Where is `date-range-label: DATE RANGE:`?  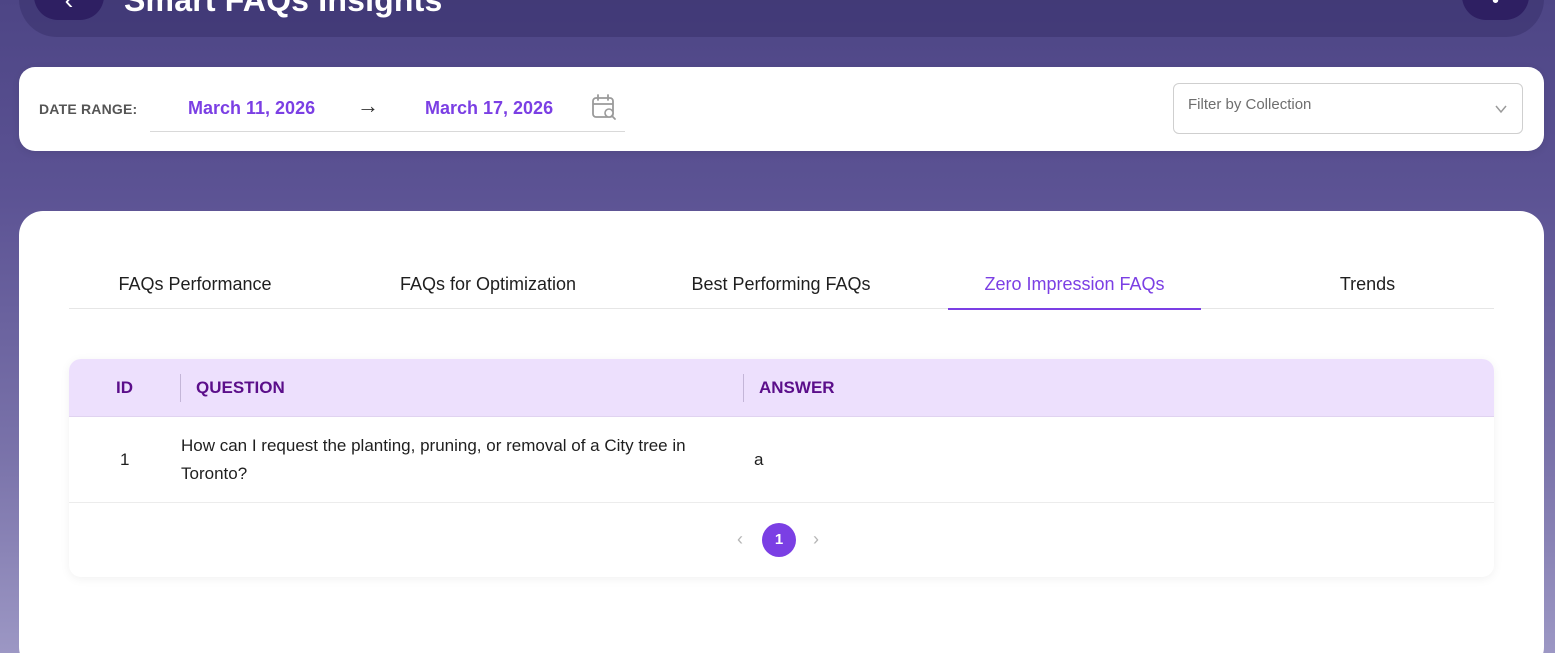 date-range-label: DATE RANGE: is located at coordinates (88, 109).